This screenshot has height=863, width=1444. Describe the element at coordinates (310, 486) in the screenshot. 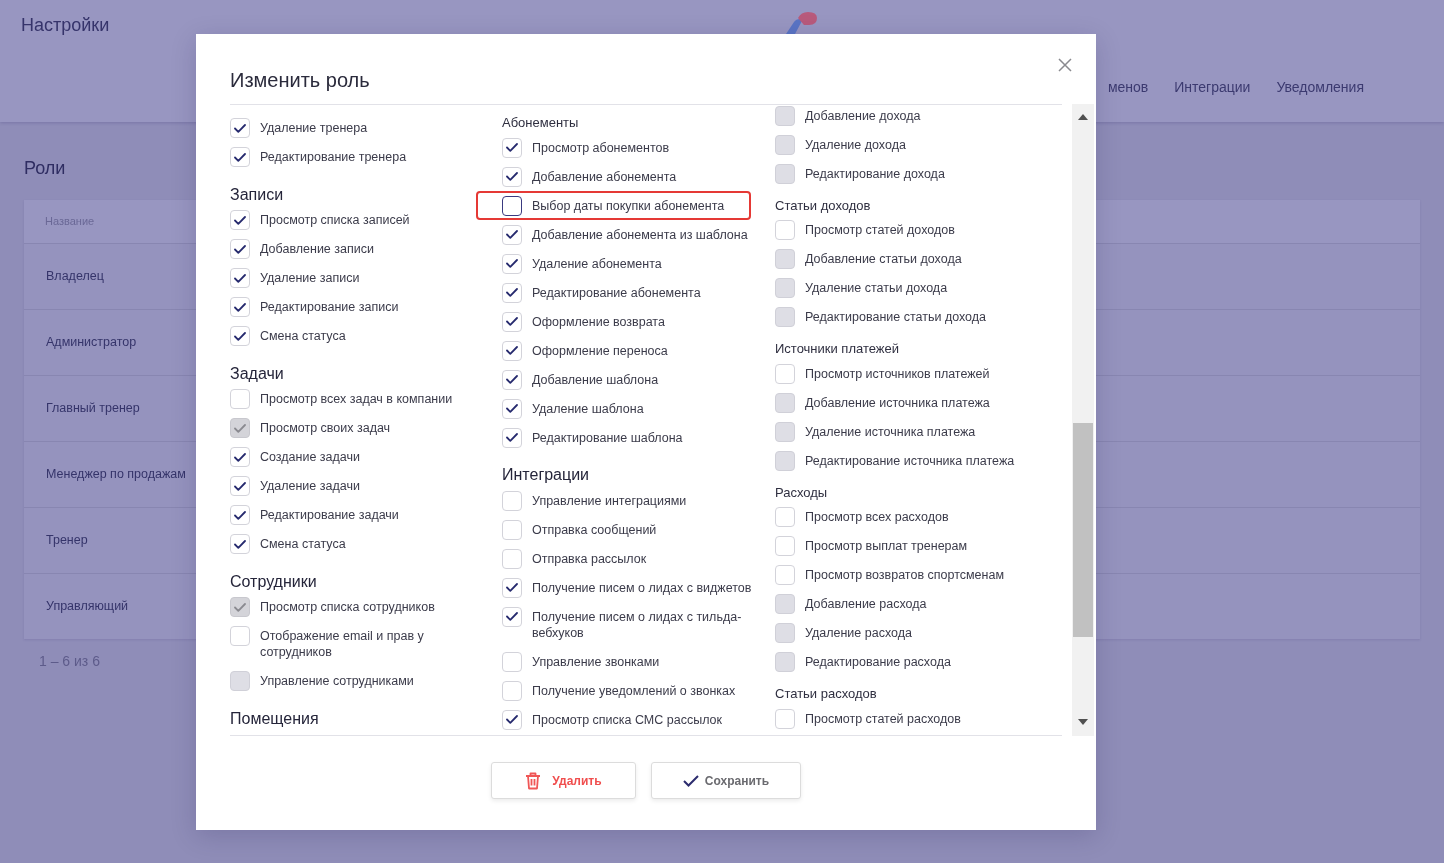

I see `checkbox-label: Удаление задачи` at that location.